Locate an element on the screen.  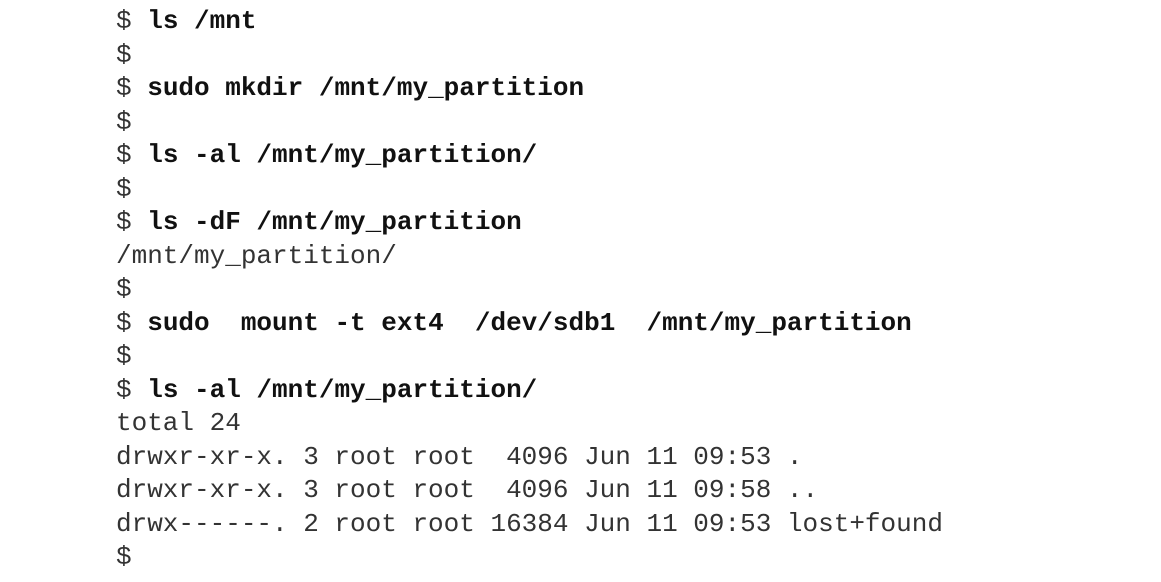
terminal-line: /mnt/my_partition/ is located at coordinates (529, 257).